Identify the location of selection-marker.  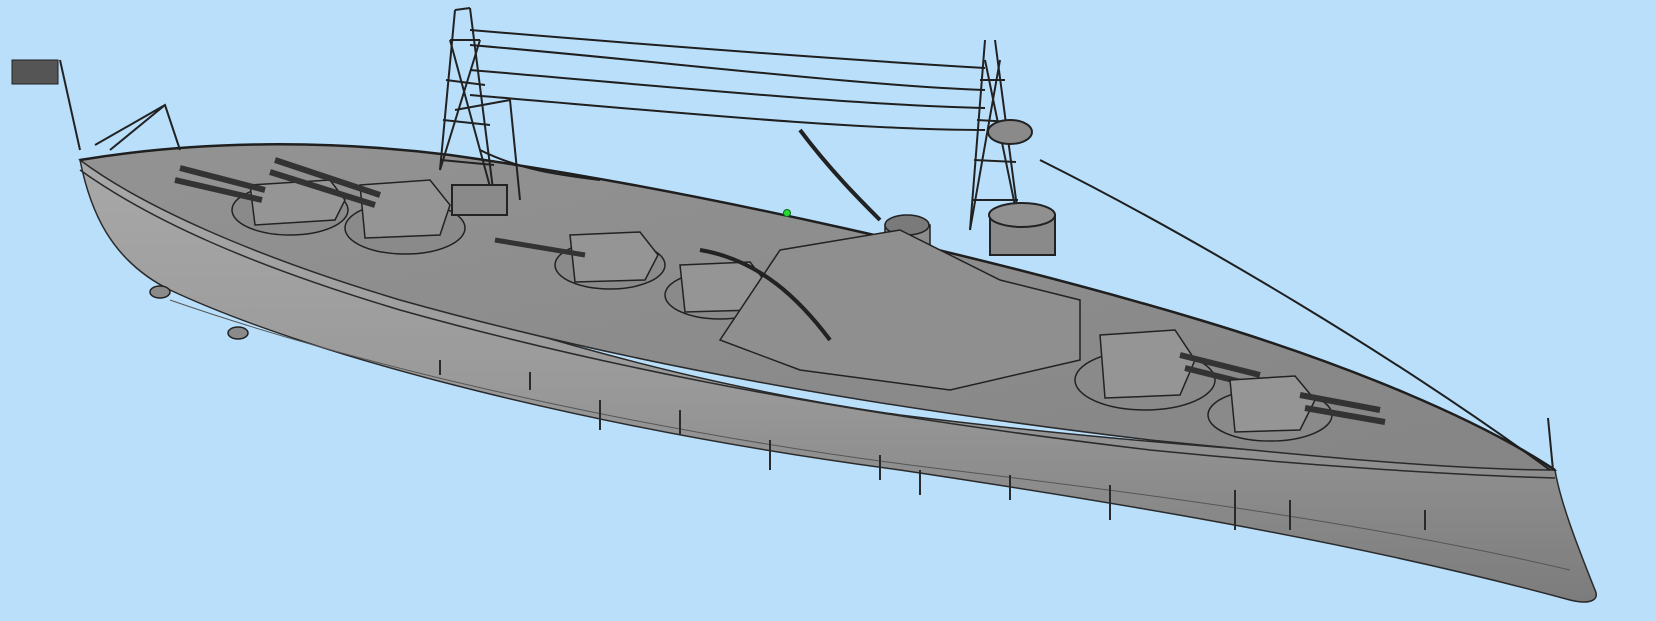
(787, 213).